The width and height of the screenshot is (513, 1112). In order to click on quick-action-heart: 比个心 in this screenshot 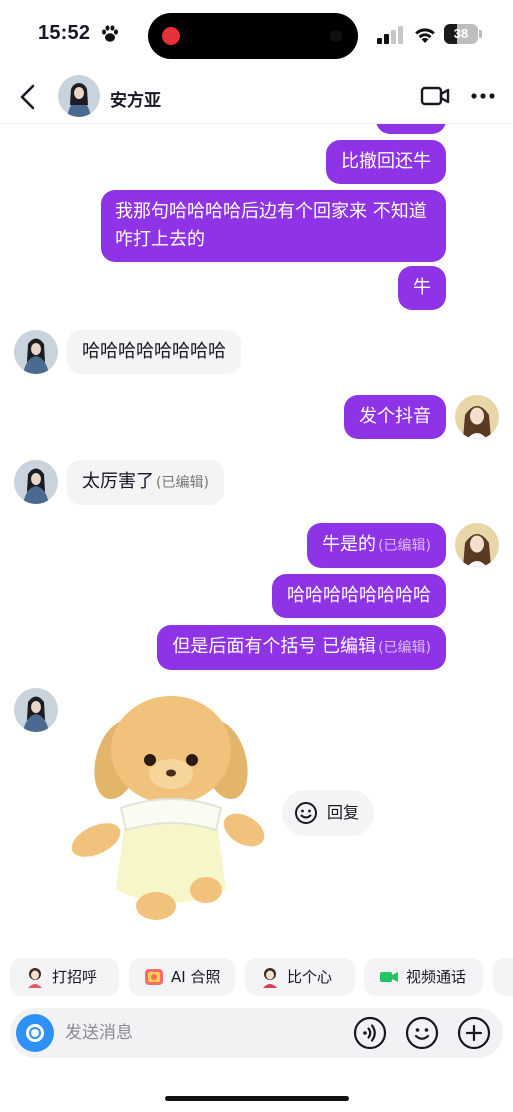, I will do `click(300, 977)`.